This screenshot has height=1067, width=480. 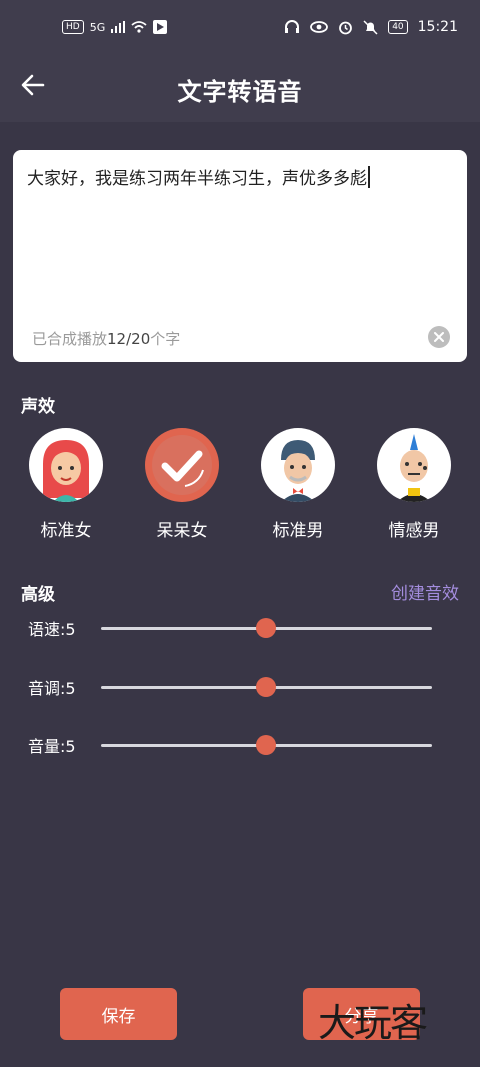 What do you see at coordinates (298, 471) in the screenshot?
I see `man-avatar-icon` at bounding box center [298, 471].